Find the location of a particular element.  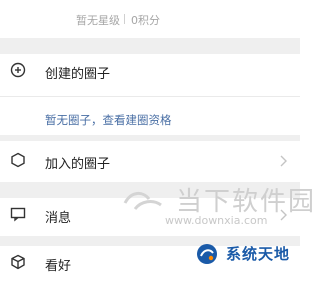

watermark-badge-text: 系统天地 is located at coordinates (258, 254).